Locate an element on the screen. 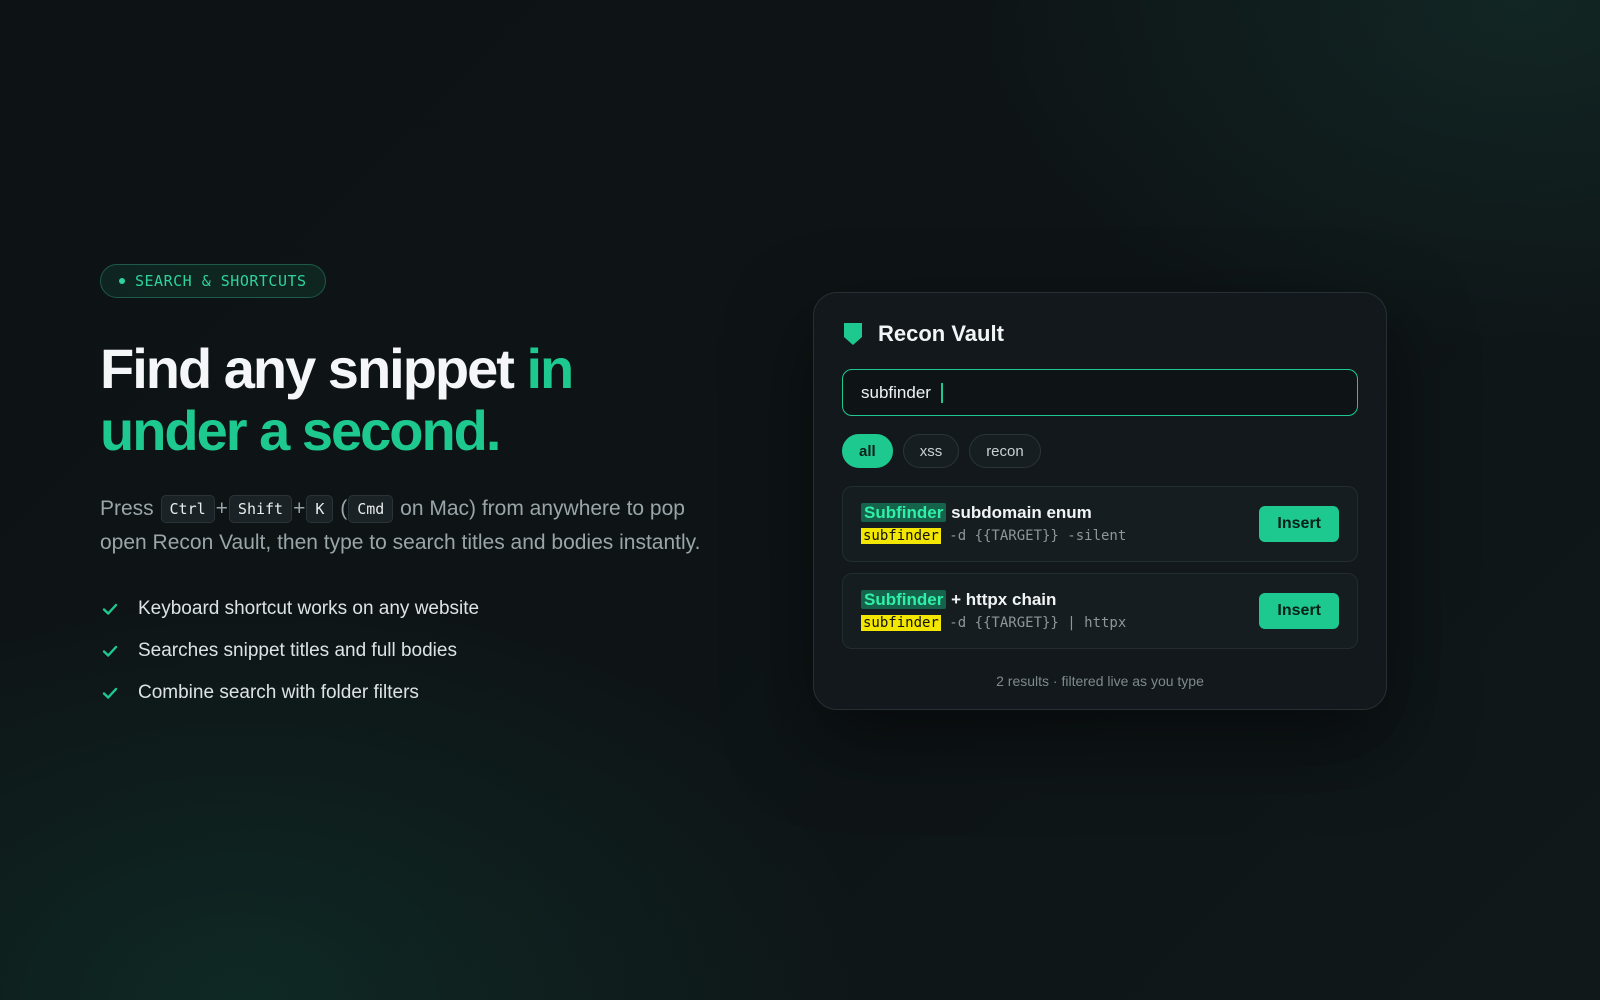 The image size is (1600, 1000). popup-title: Recon Vault is located at coordinates (941, 333).